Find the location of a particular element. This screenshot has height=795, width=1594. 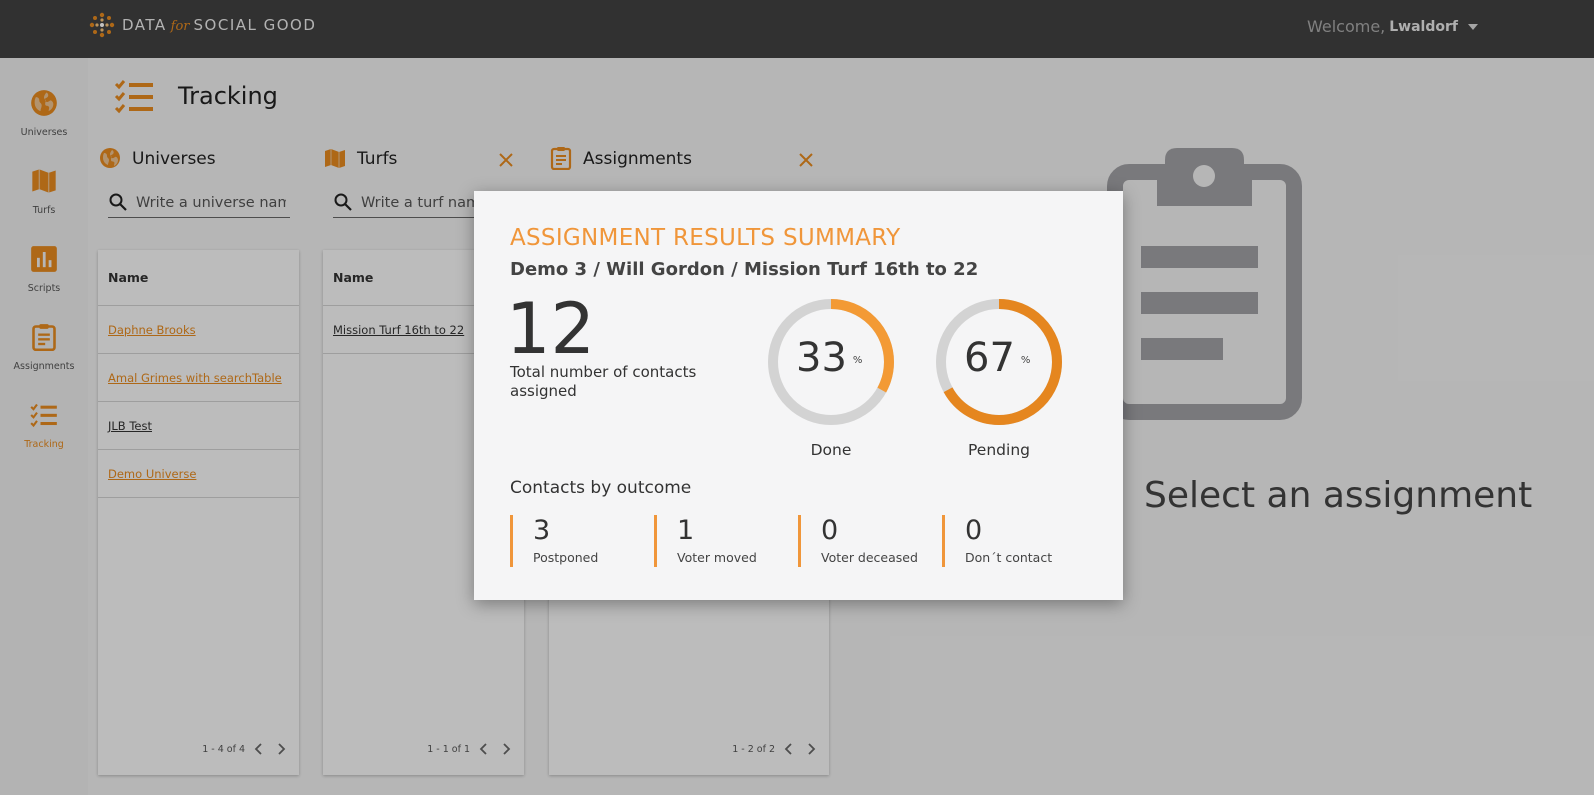

outcome-count: 3 is located at coordinates (542, 530).